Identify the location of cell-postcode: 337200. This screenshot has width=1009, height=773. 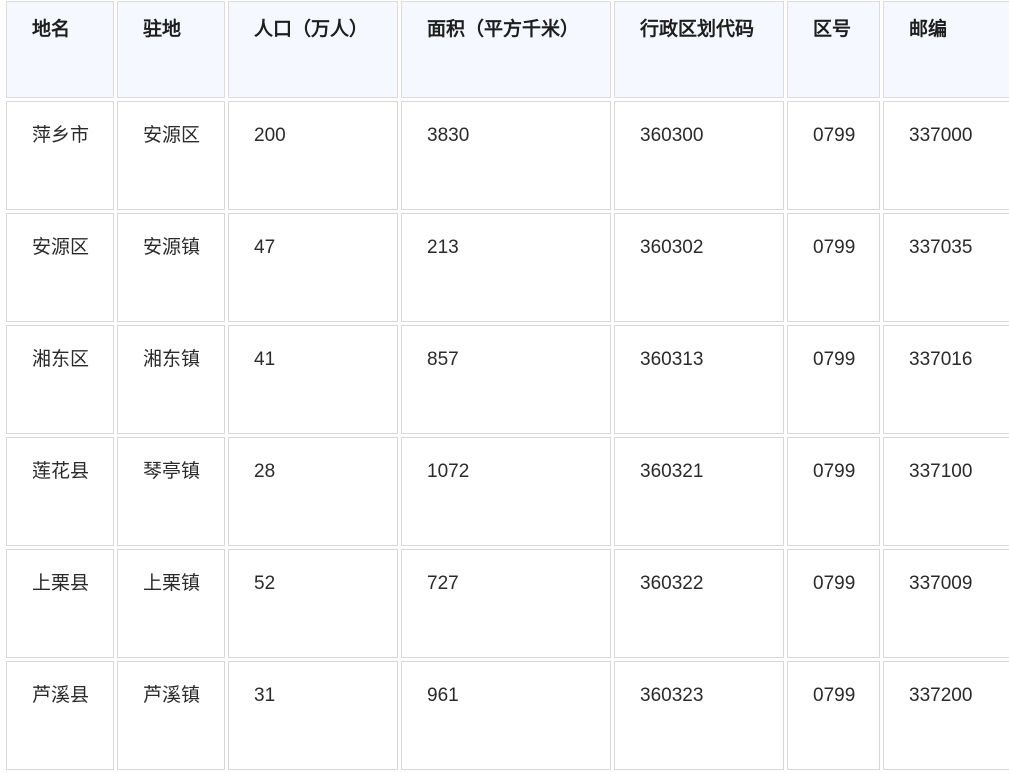
(946, 715).